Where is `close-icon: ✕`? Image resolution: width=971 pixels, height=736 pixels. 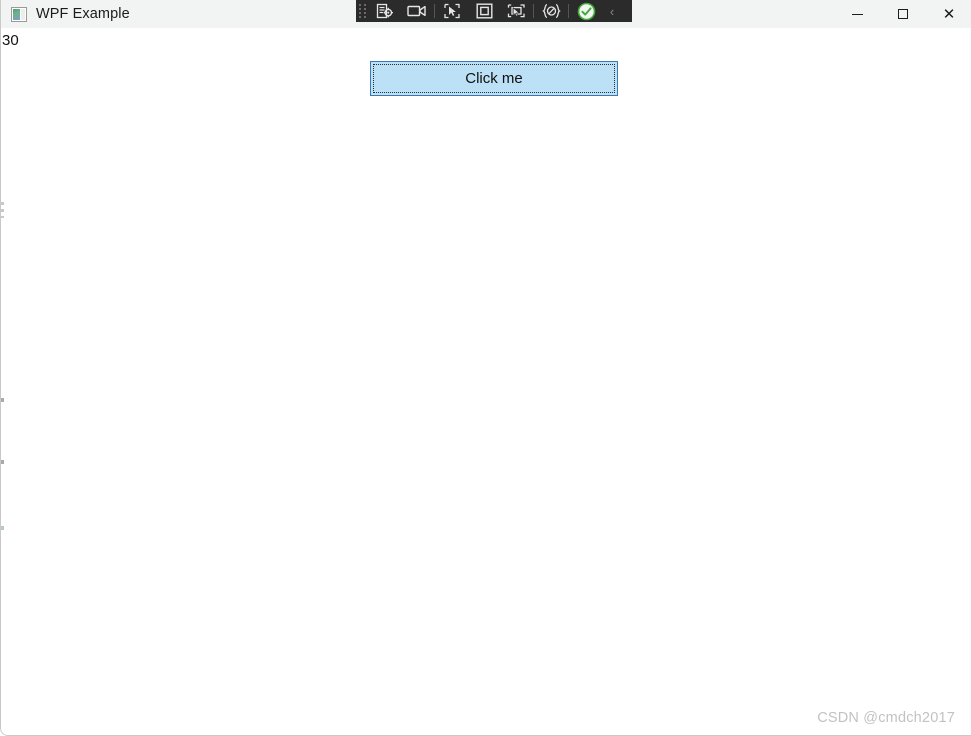
close-icon: ✕ is located at coordinates (949, 13).